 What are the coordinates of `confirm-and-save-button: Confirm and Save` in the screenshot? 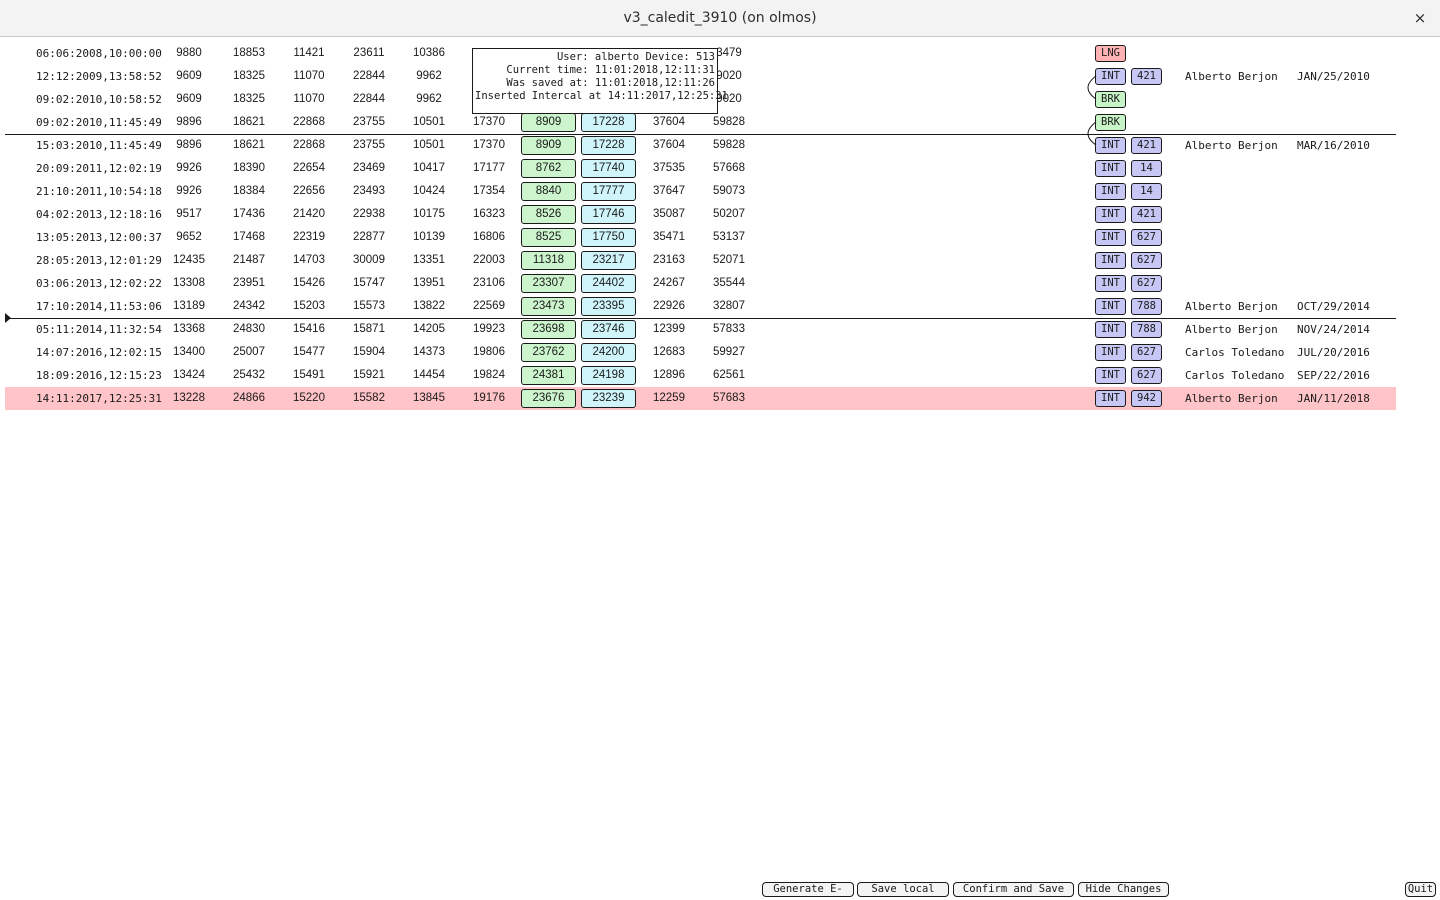 It's located at (1013, 889).